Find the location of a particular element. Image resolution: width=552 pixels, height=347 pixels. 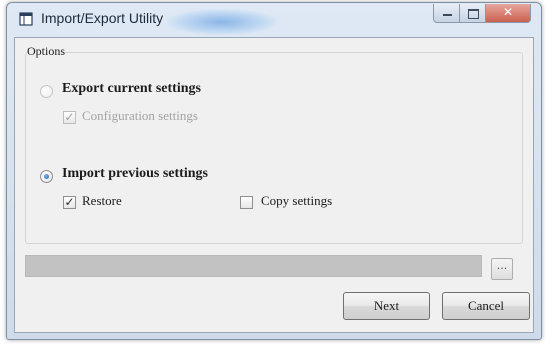

close-button: ✕ is located at coordinates (508, 13).